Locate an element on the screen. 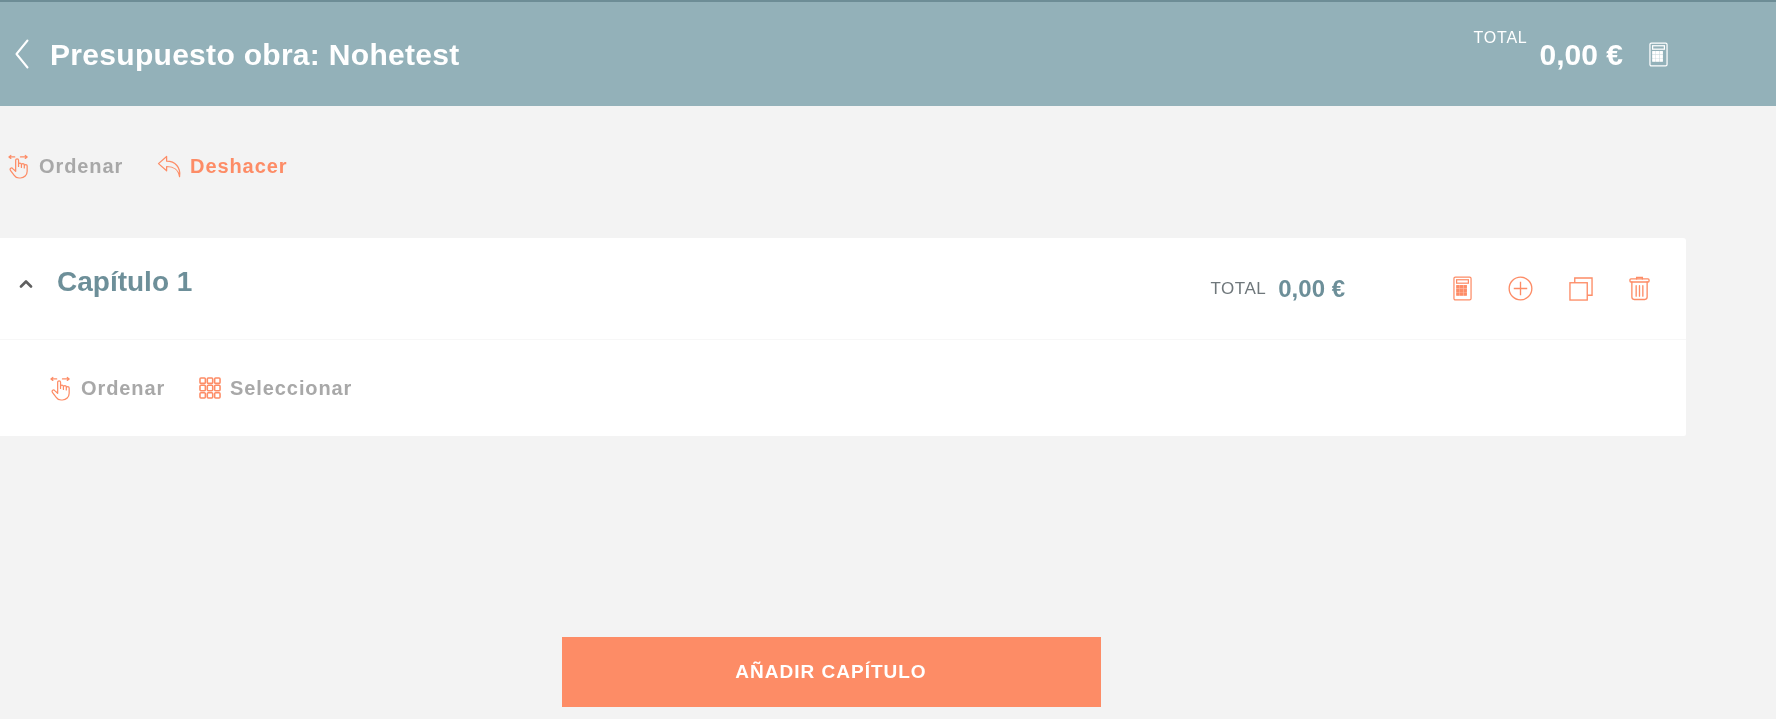 This screenshot has height=719, width=1776. undo-button: Deshacer is located at coordinates (222, 166).